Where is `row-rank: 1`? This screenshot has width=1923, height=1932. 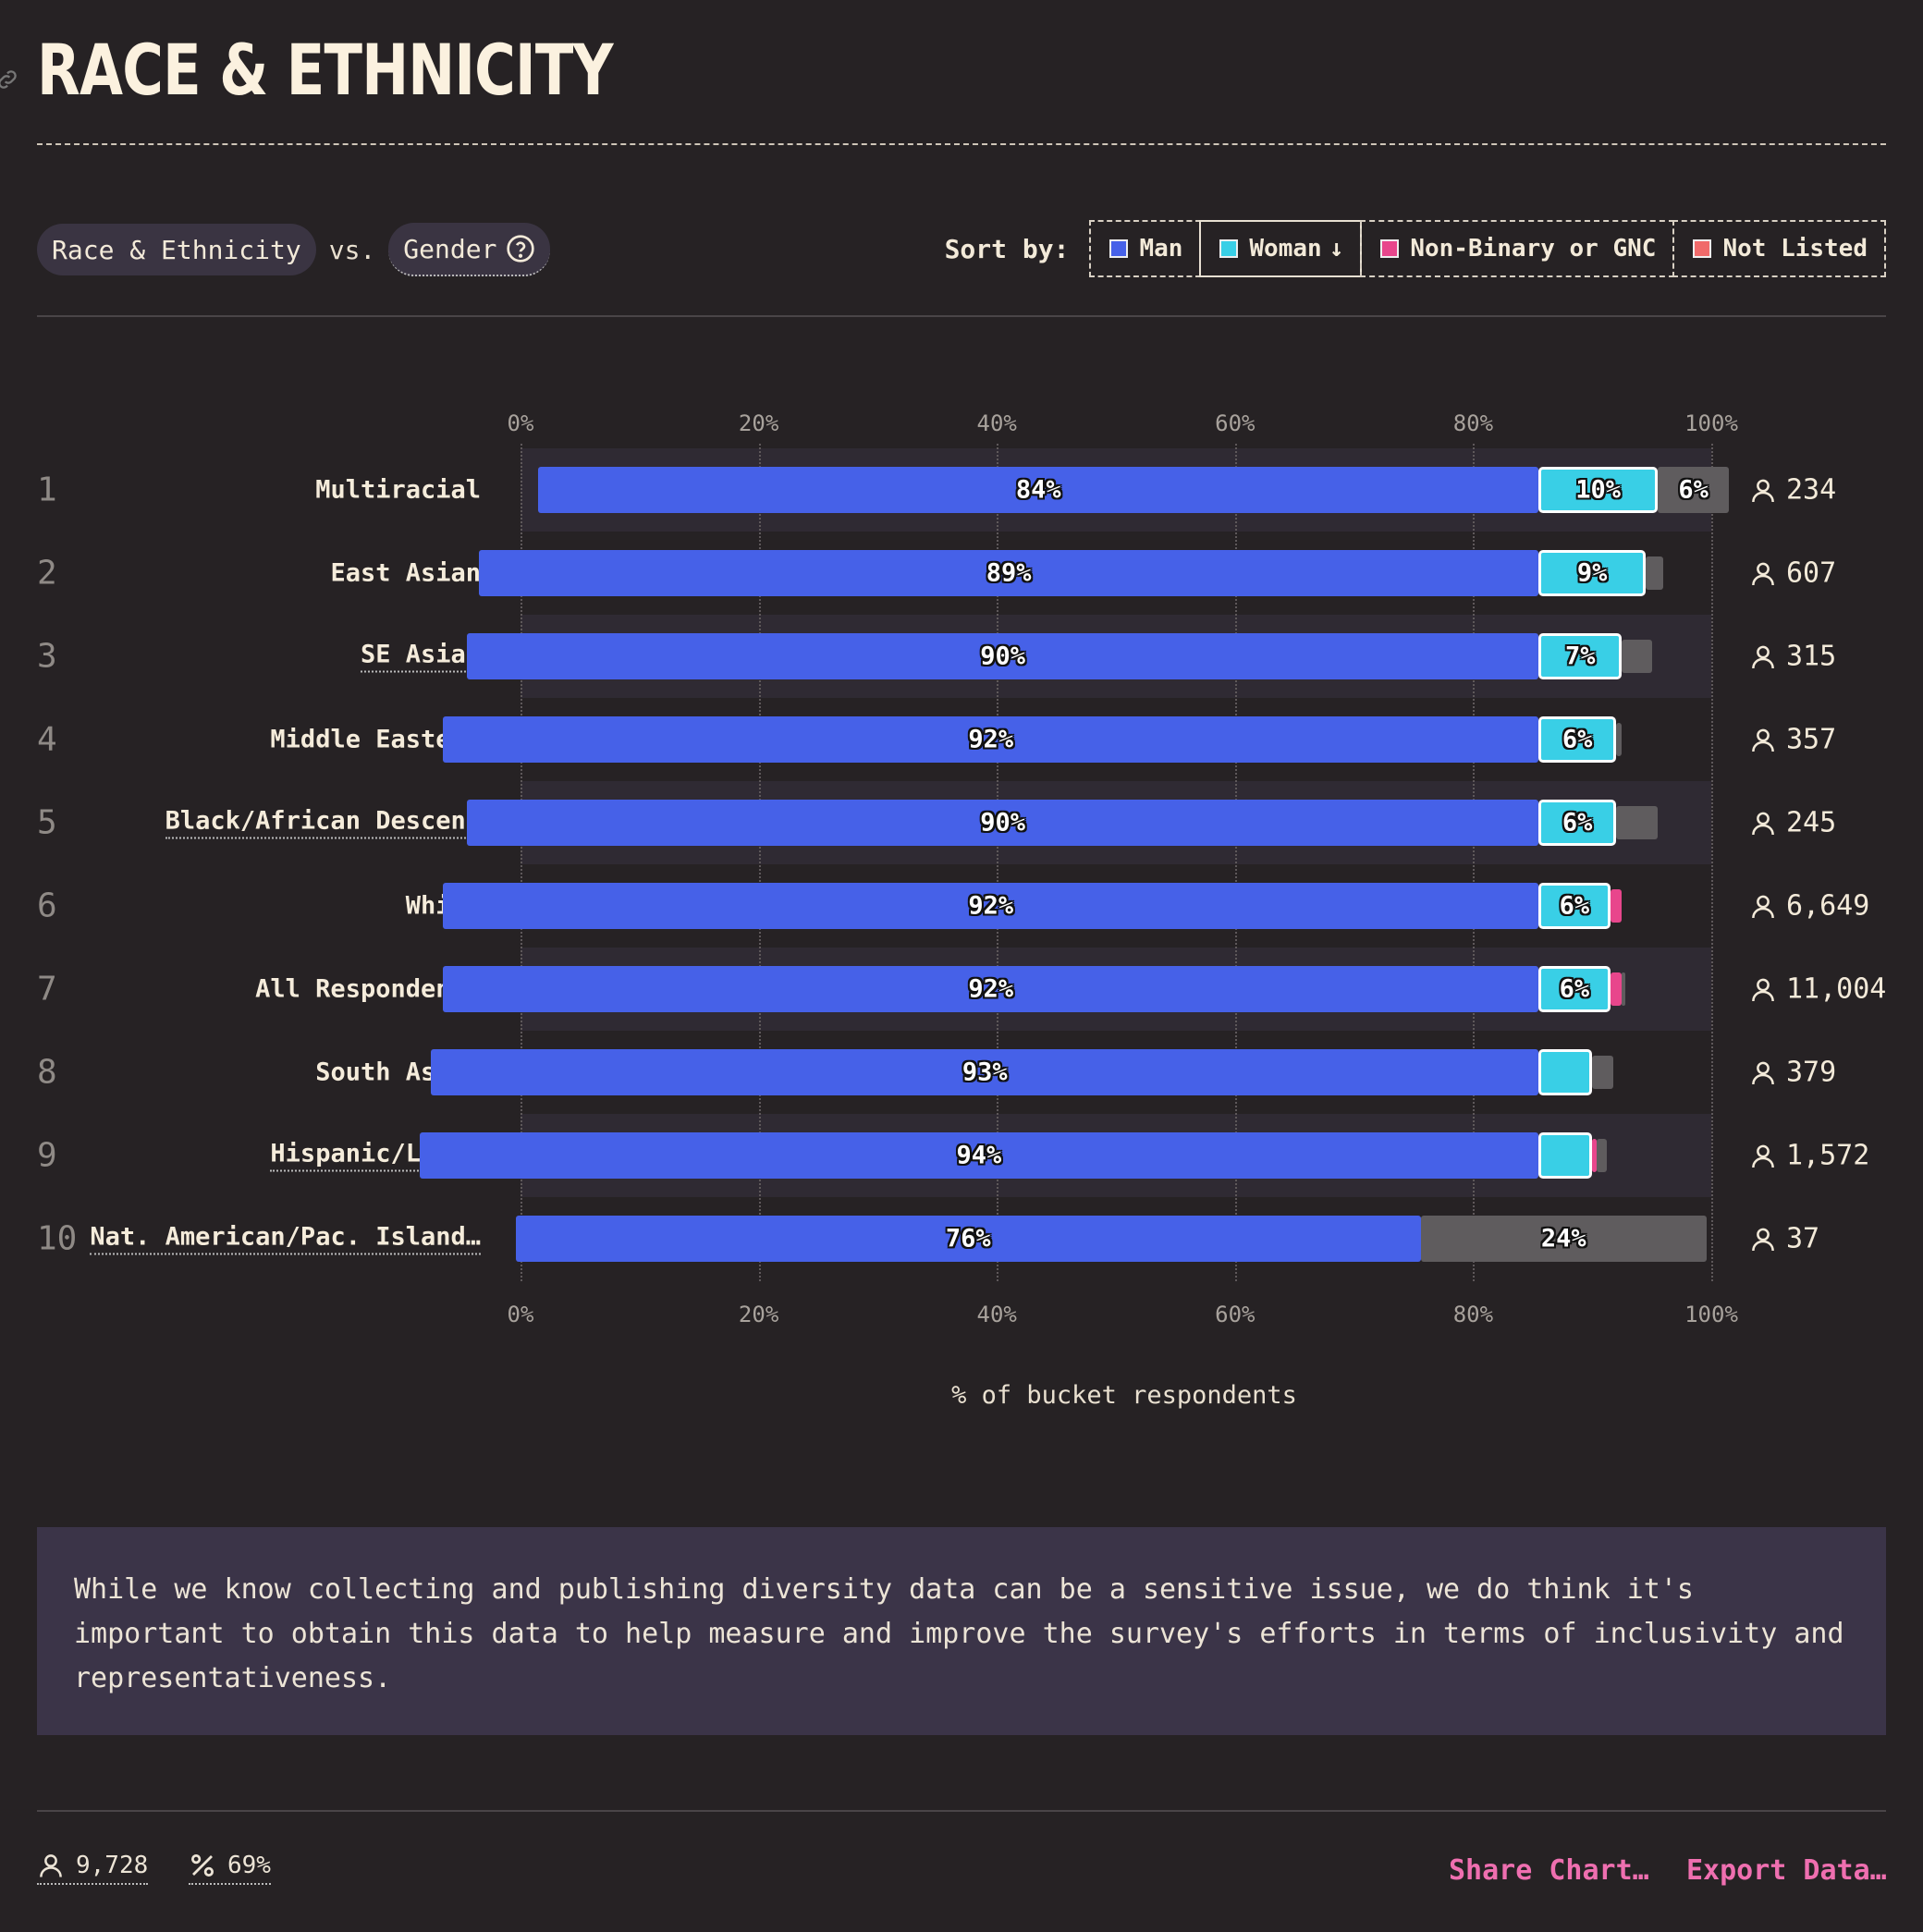 row-rank: 1 is located at coordinates (47, 490).